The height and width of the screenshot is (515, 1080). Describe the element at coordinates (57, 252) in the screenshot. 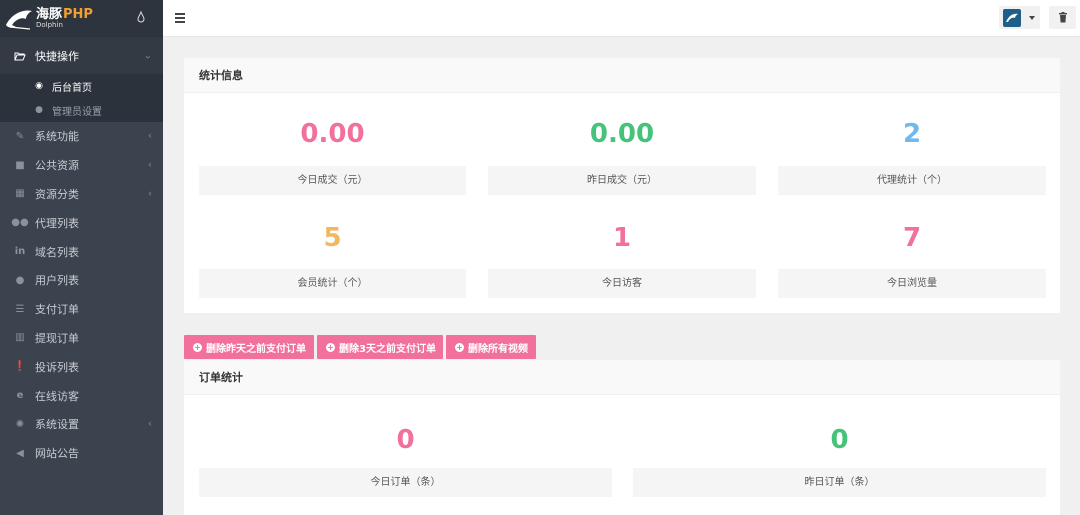

I see `sidebar-item-label: 域名列表` at that location.